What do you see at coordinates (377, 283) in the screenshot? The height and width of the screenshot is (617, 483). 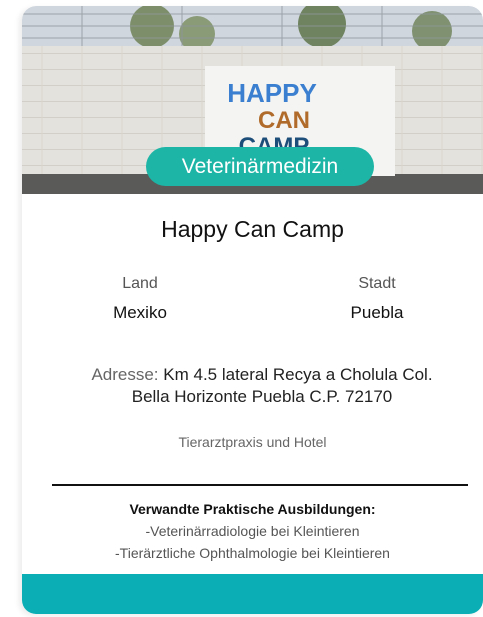 I see `city-label: Stadt` at bounding box center [377, 283].